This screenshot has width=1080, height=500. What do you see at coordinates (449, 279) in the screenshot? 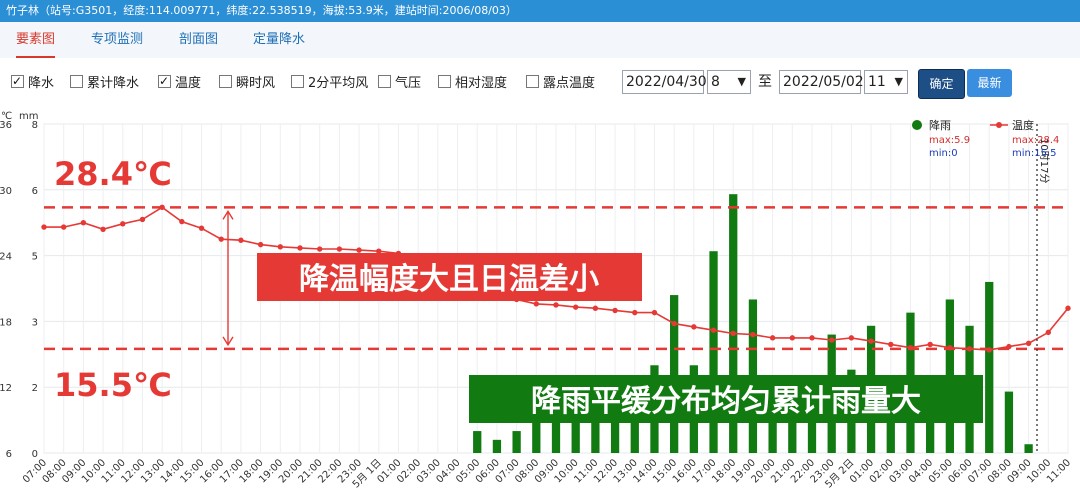
I see `annotation-temp-note: 降温幅度大且日温差小` at bounding box center [449, 279].